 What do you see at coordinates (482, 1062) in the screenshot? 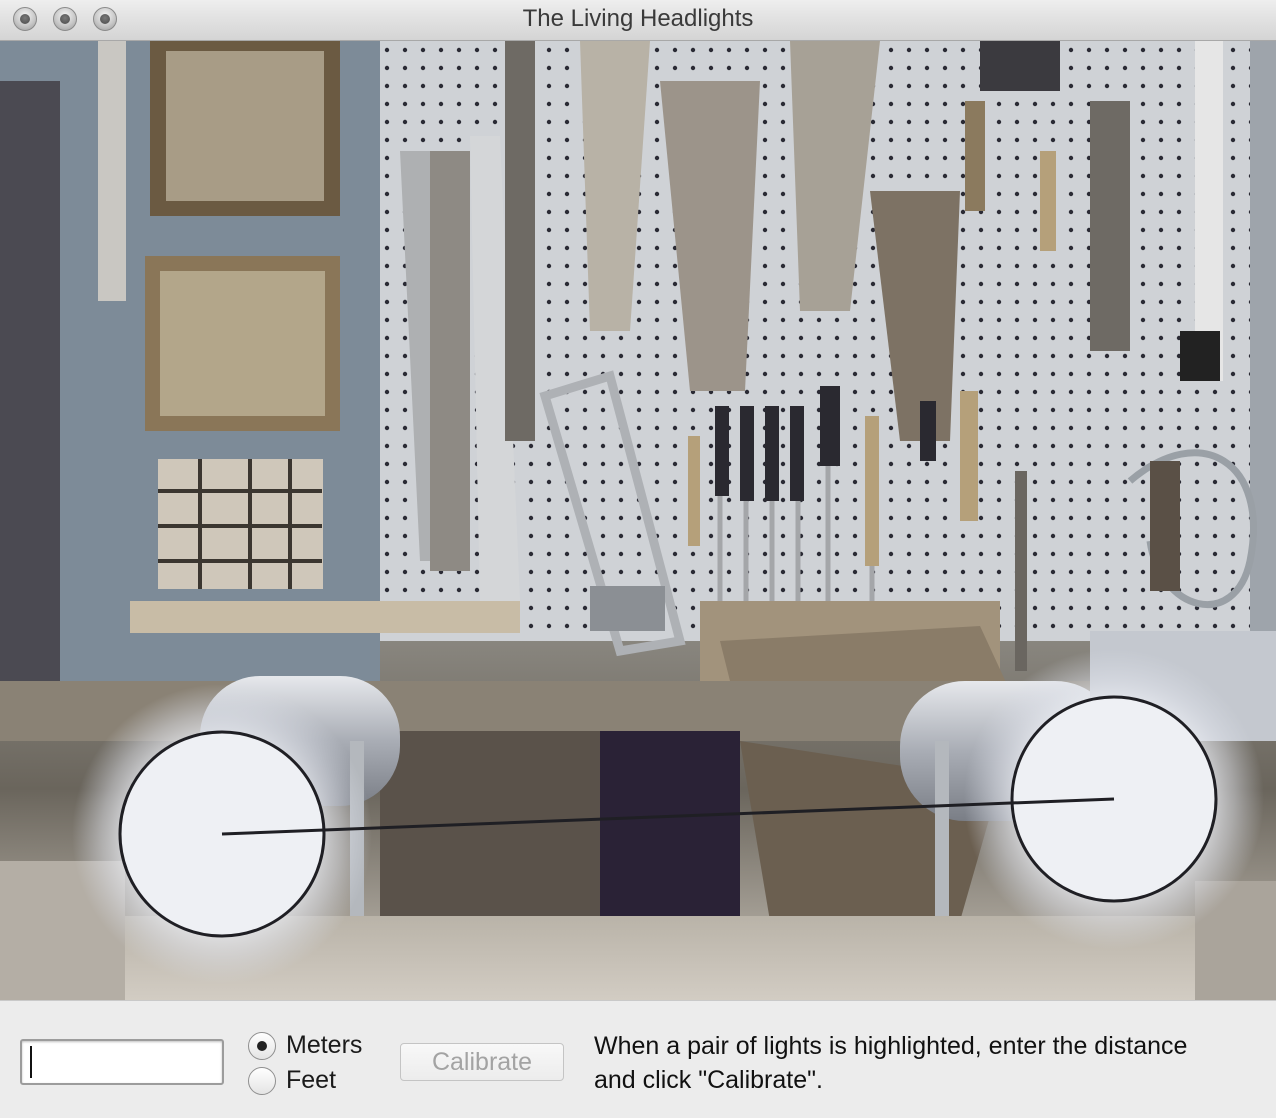
I see `calibrate-button: Calibrate` at bounding box center [482, 1062].